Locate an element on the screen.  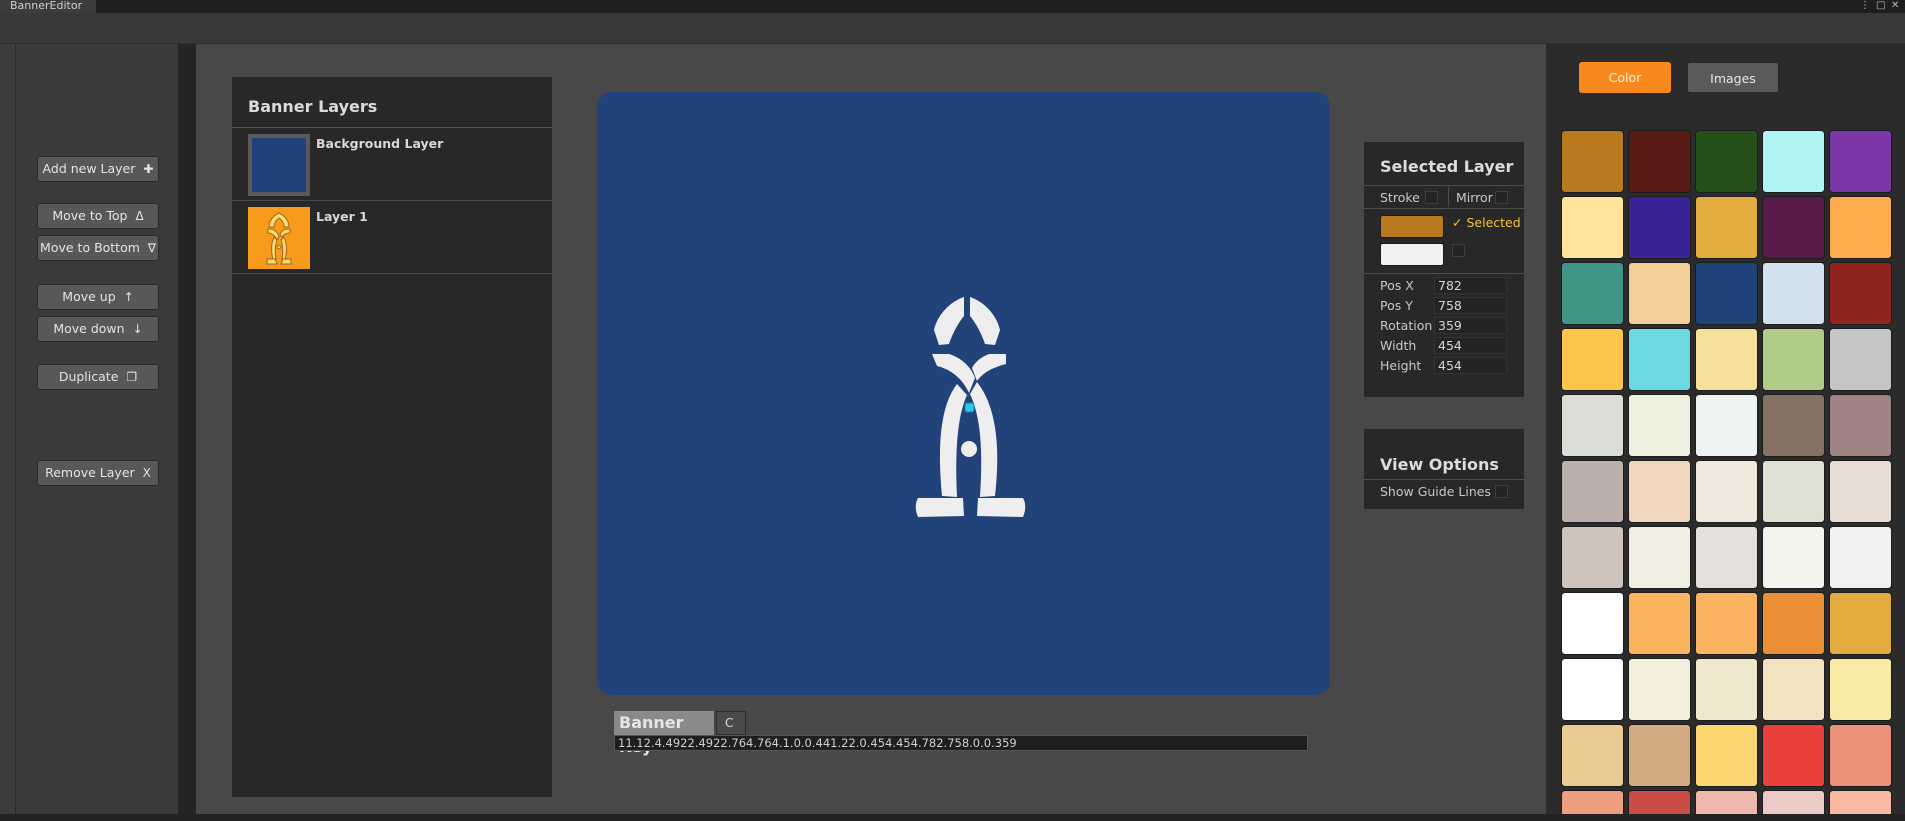
layer-row-layer-1: Layer 1 is located at coordinates (392, 237).